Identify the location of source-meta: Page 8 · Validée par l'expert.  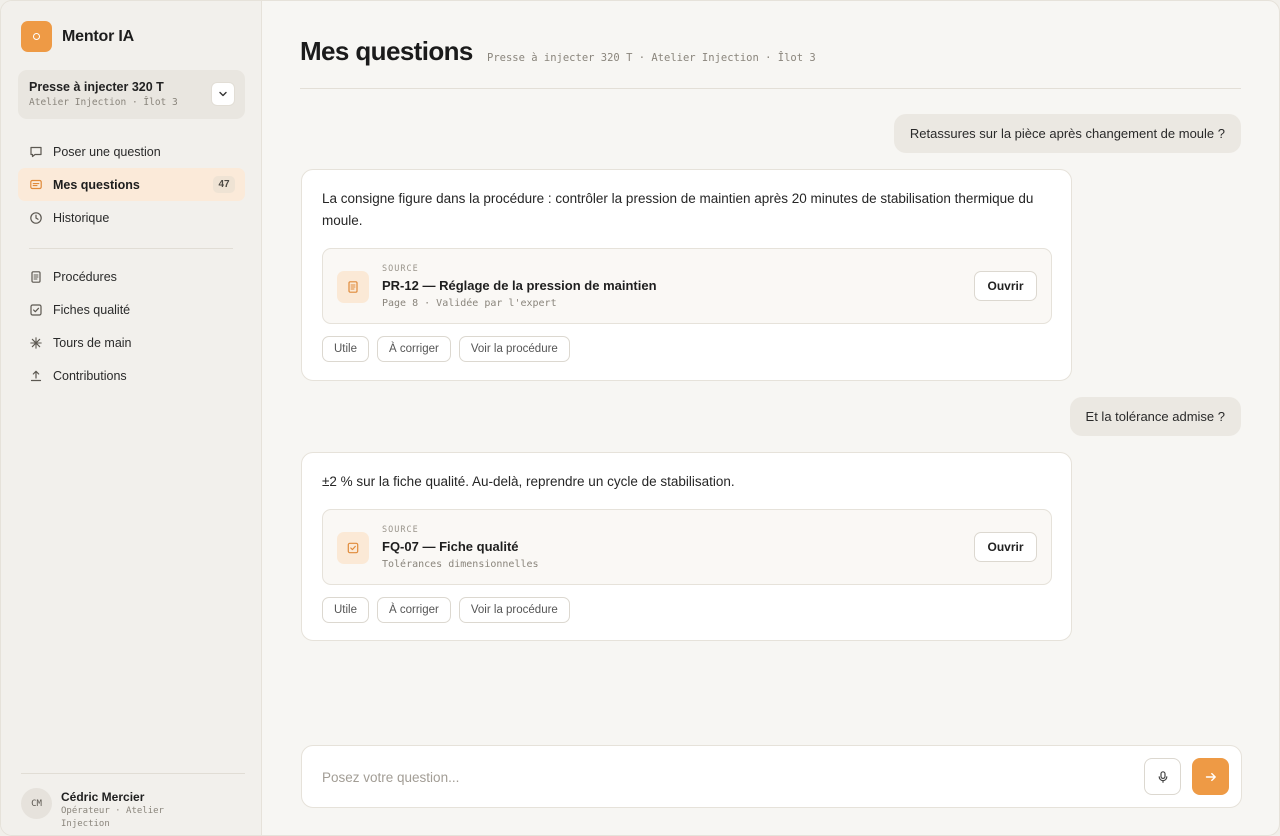
(469, 303).